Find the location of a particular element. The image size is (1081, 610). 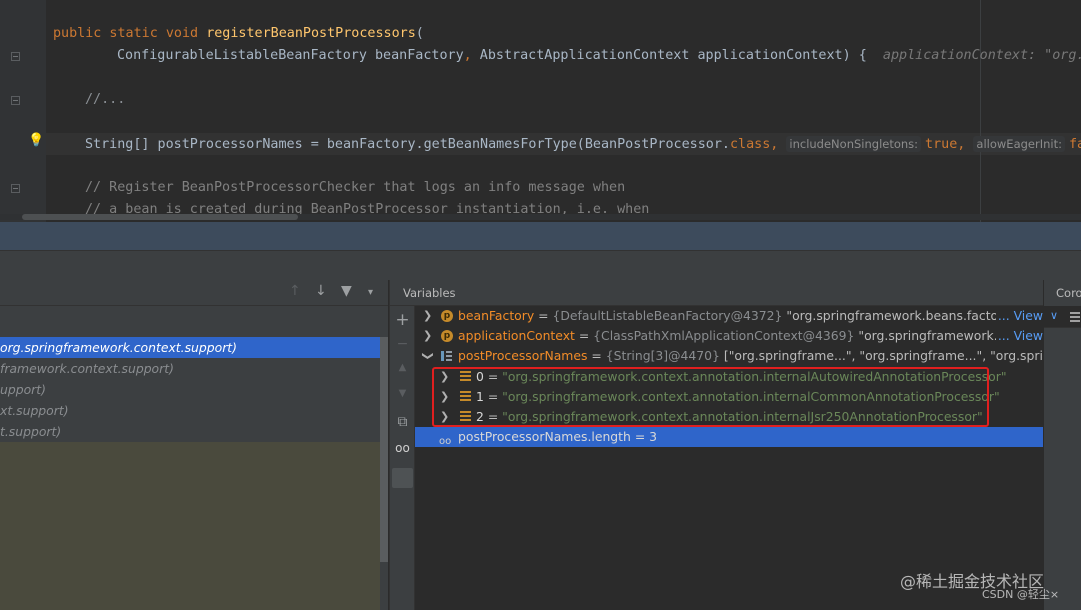

frames-toolbar: ↑ ↓ ▼ ▾ is located at coordinates (194, 293).